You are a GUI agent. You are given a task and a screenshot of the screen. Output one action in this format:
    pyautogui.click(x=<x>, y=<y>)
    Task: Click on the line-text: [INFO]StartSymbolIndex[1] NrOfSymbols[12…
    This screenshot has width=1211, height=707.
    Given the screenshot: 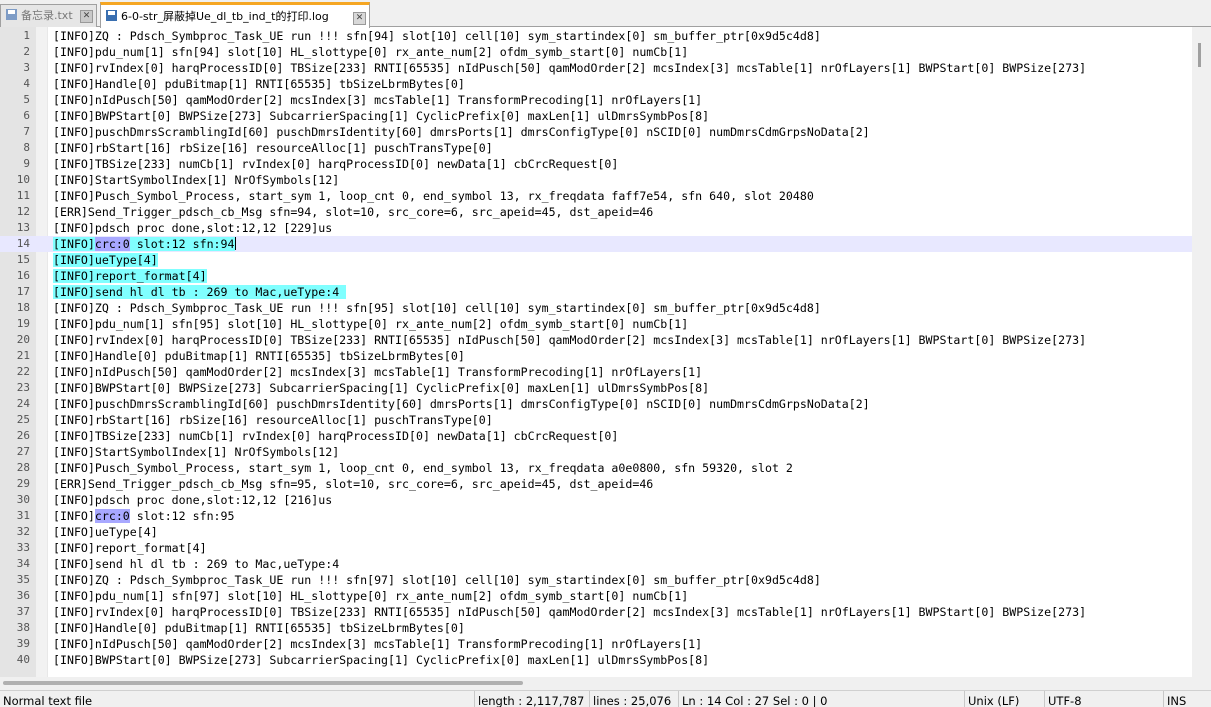 What is the action you would take?
    pyautogui.click(x=196, y=180)
    